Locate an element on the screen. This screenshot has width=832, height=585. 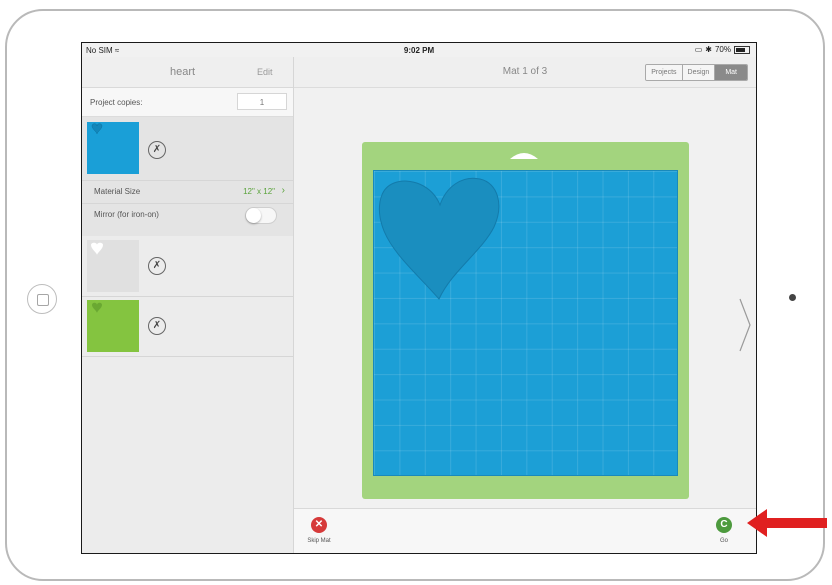
mirror-toggle is located at coordinates (261, 215).